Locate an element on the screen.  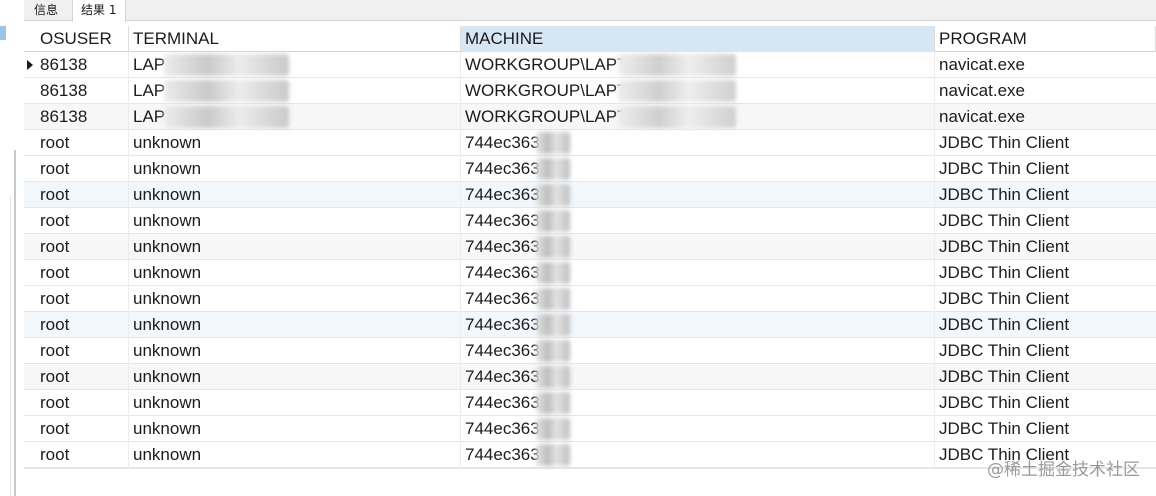
gutter-divider is located at coordinates (15, 323).